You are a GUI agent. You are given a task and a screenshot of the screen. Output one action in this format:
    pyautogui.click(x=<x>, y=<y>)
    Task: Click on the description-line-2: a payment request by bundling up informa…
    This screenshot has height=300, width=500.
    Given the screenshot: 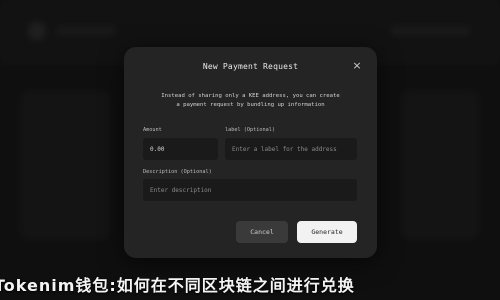 What is the action you would take?
    pyautogui.click(x=250, y=104)
    